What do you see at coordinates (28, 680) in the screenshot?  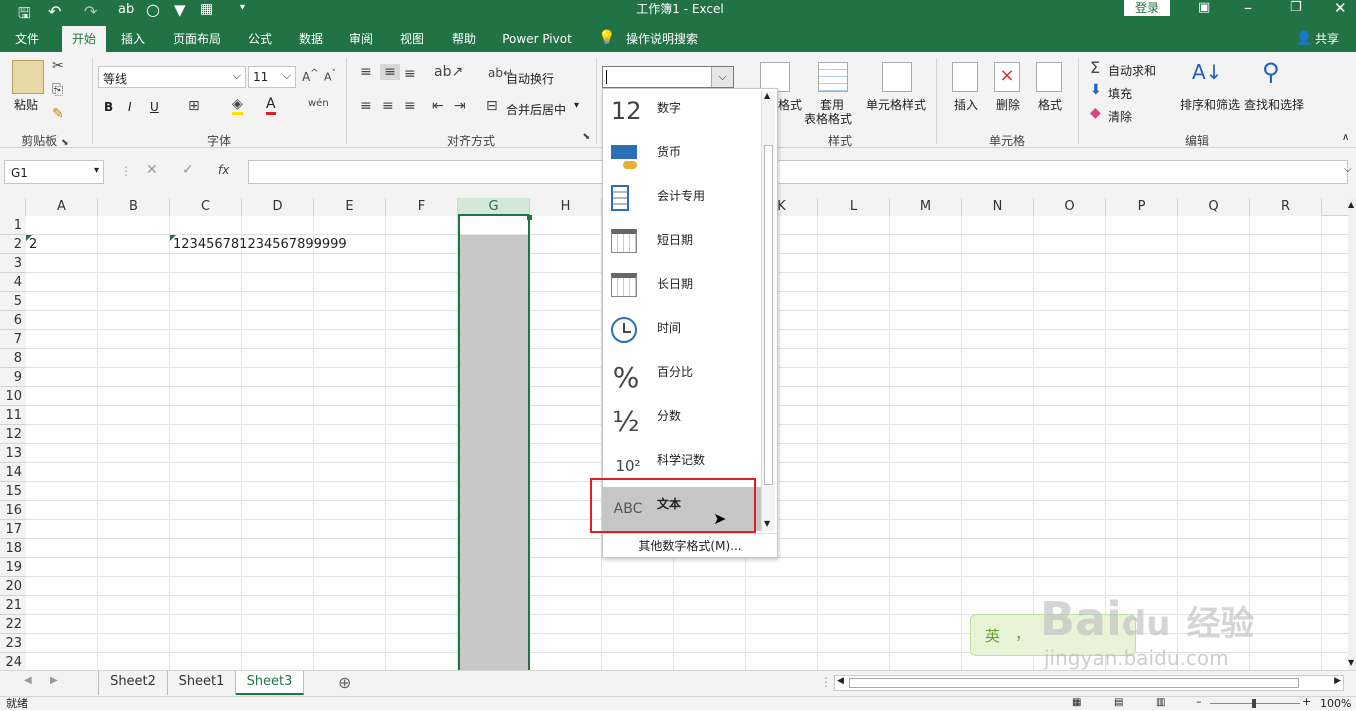 I see `prev-sheet-icon: ◀` at bounding box center [28, 680].